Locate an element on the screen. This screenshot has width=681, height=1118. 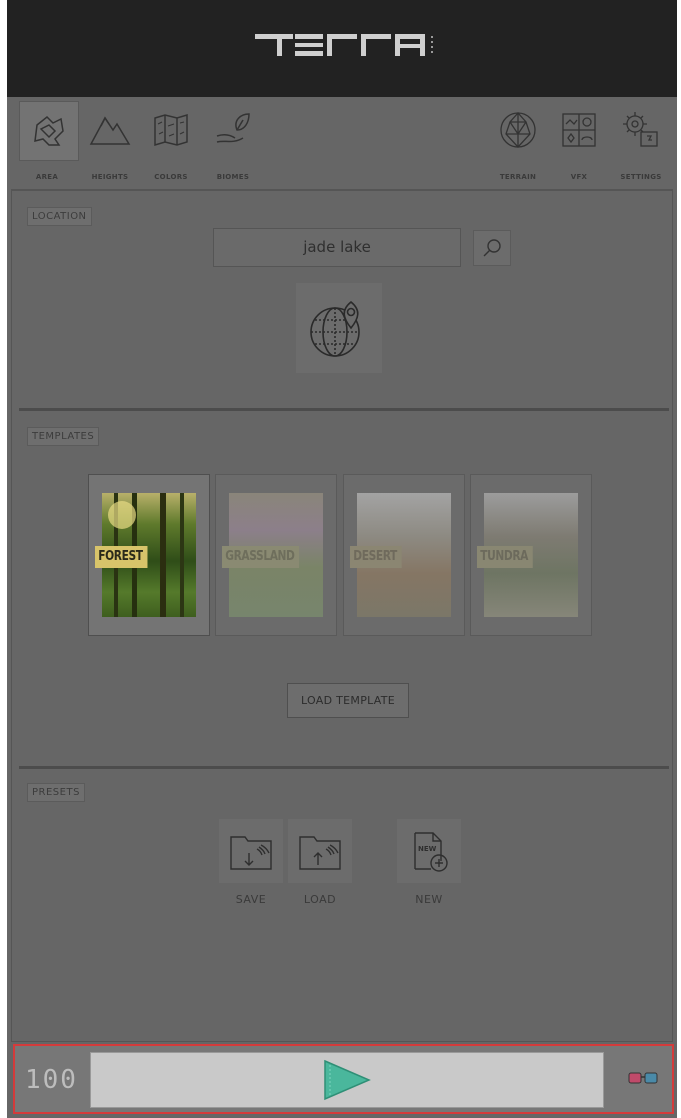
location-section-label: LOCATION is located at coordinates (59, 216).